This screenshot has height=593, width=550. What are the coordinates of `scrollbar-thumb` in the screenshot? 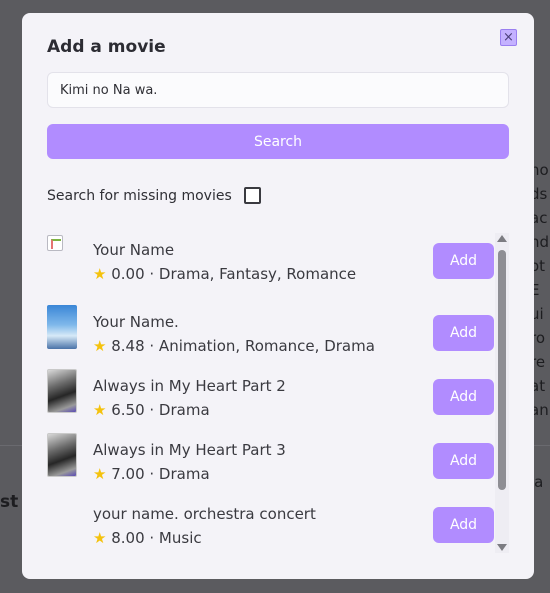 It's located at (502, 370).